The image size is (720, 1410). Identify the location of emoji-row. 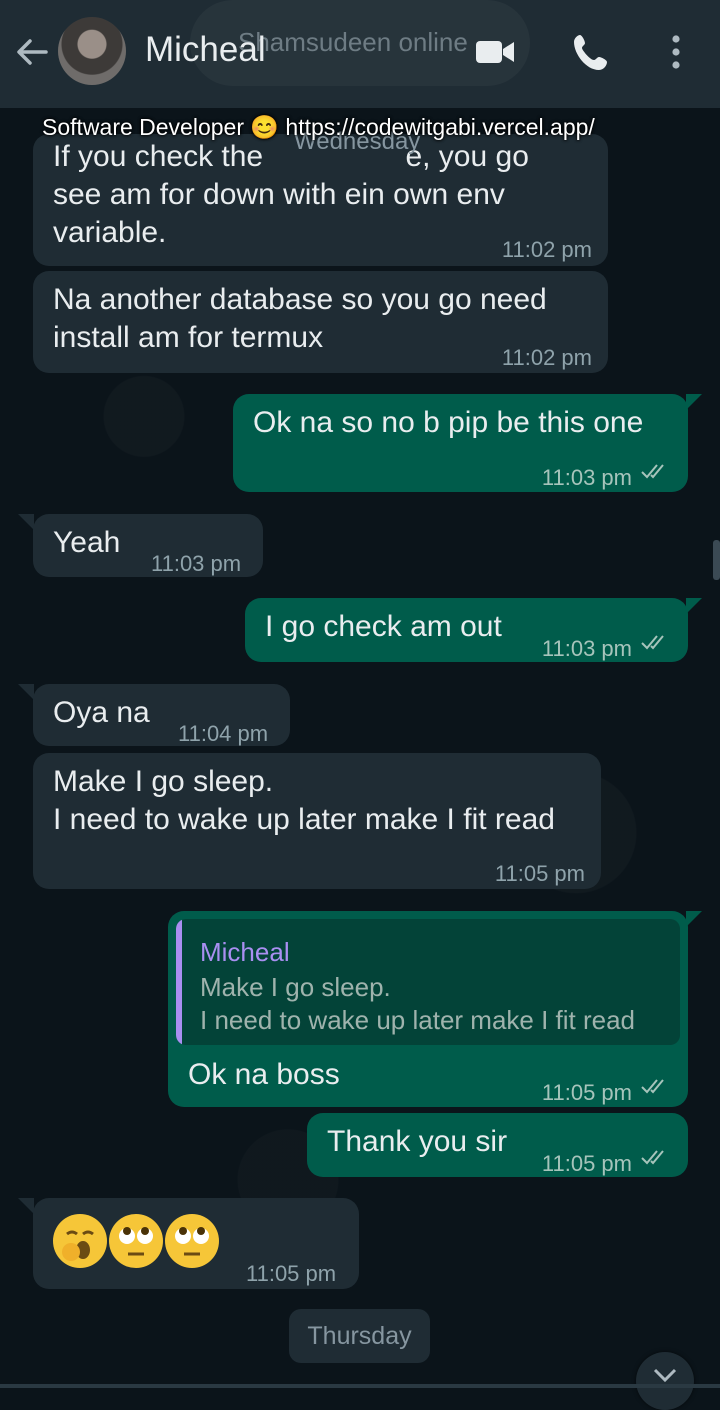
(138, 1242).